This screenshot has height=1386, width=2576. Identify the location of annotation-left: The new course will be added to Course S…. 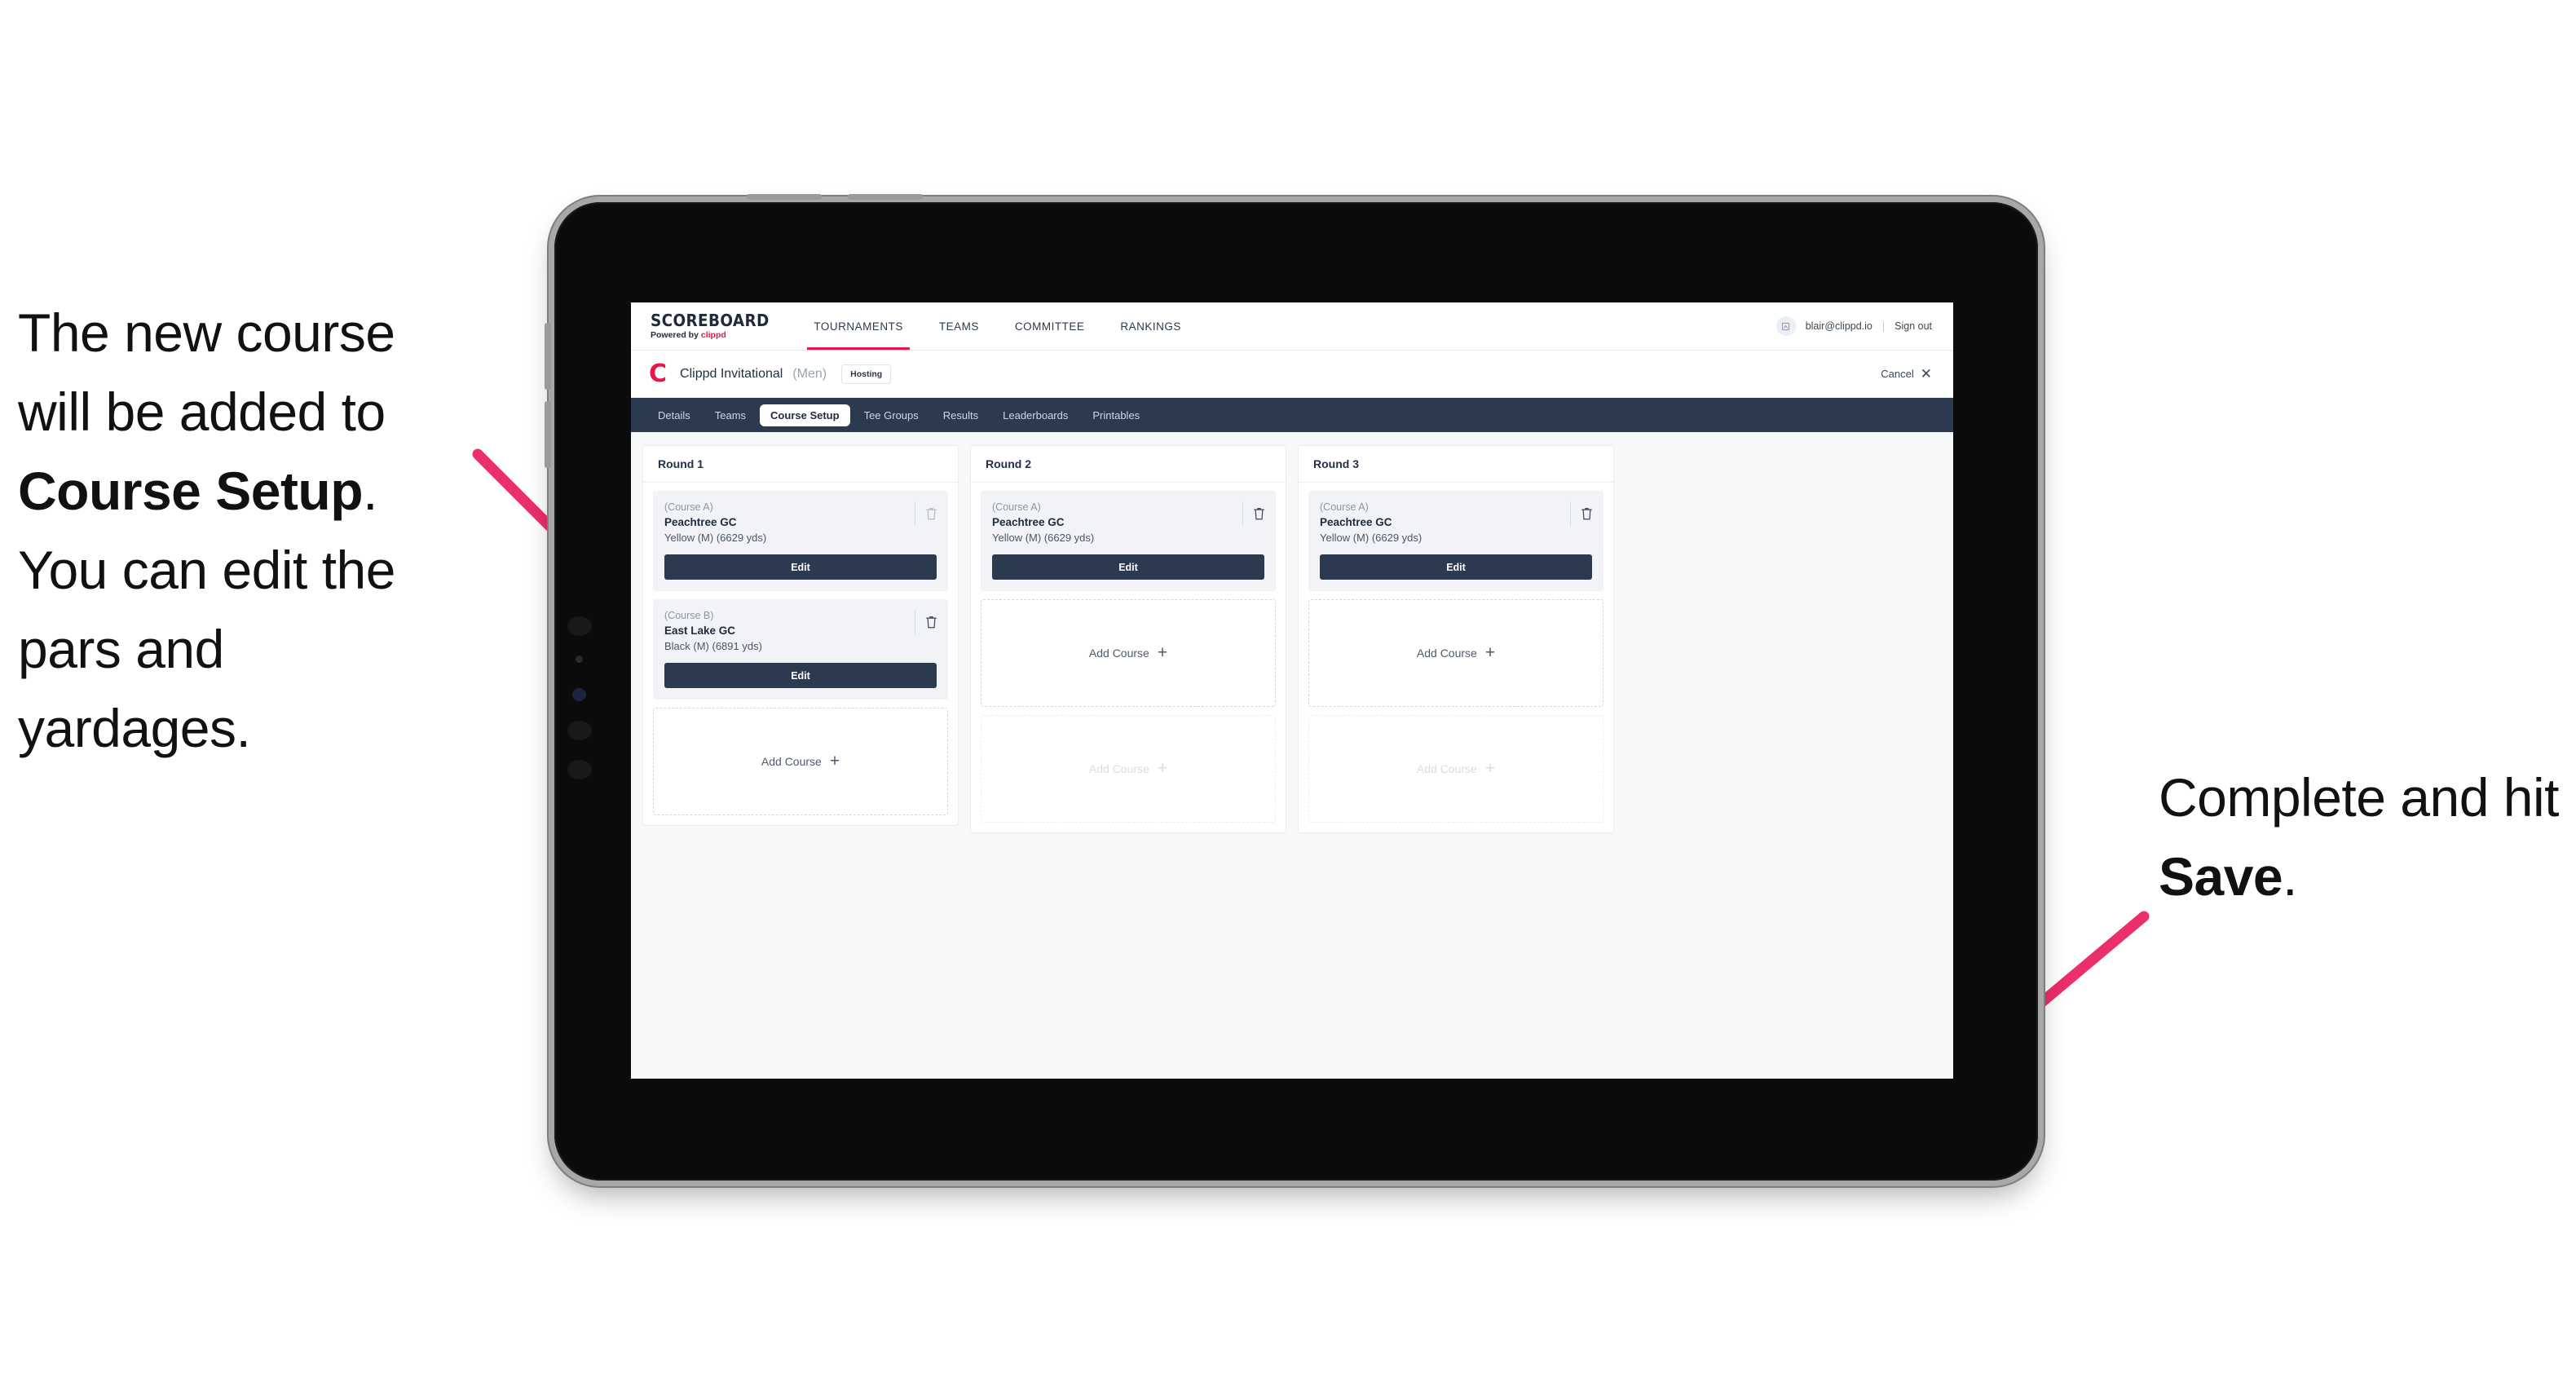
(222, 531).